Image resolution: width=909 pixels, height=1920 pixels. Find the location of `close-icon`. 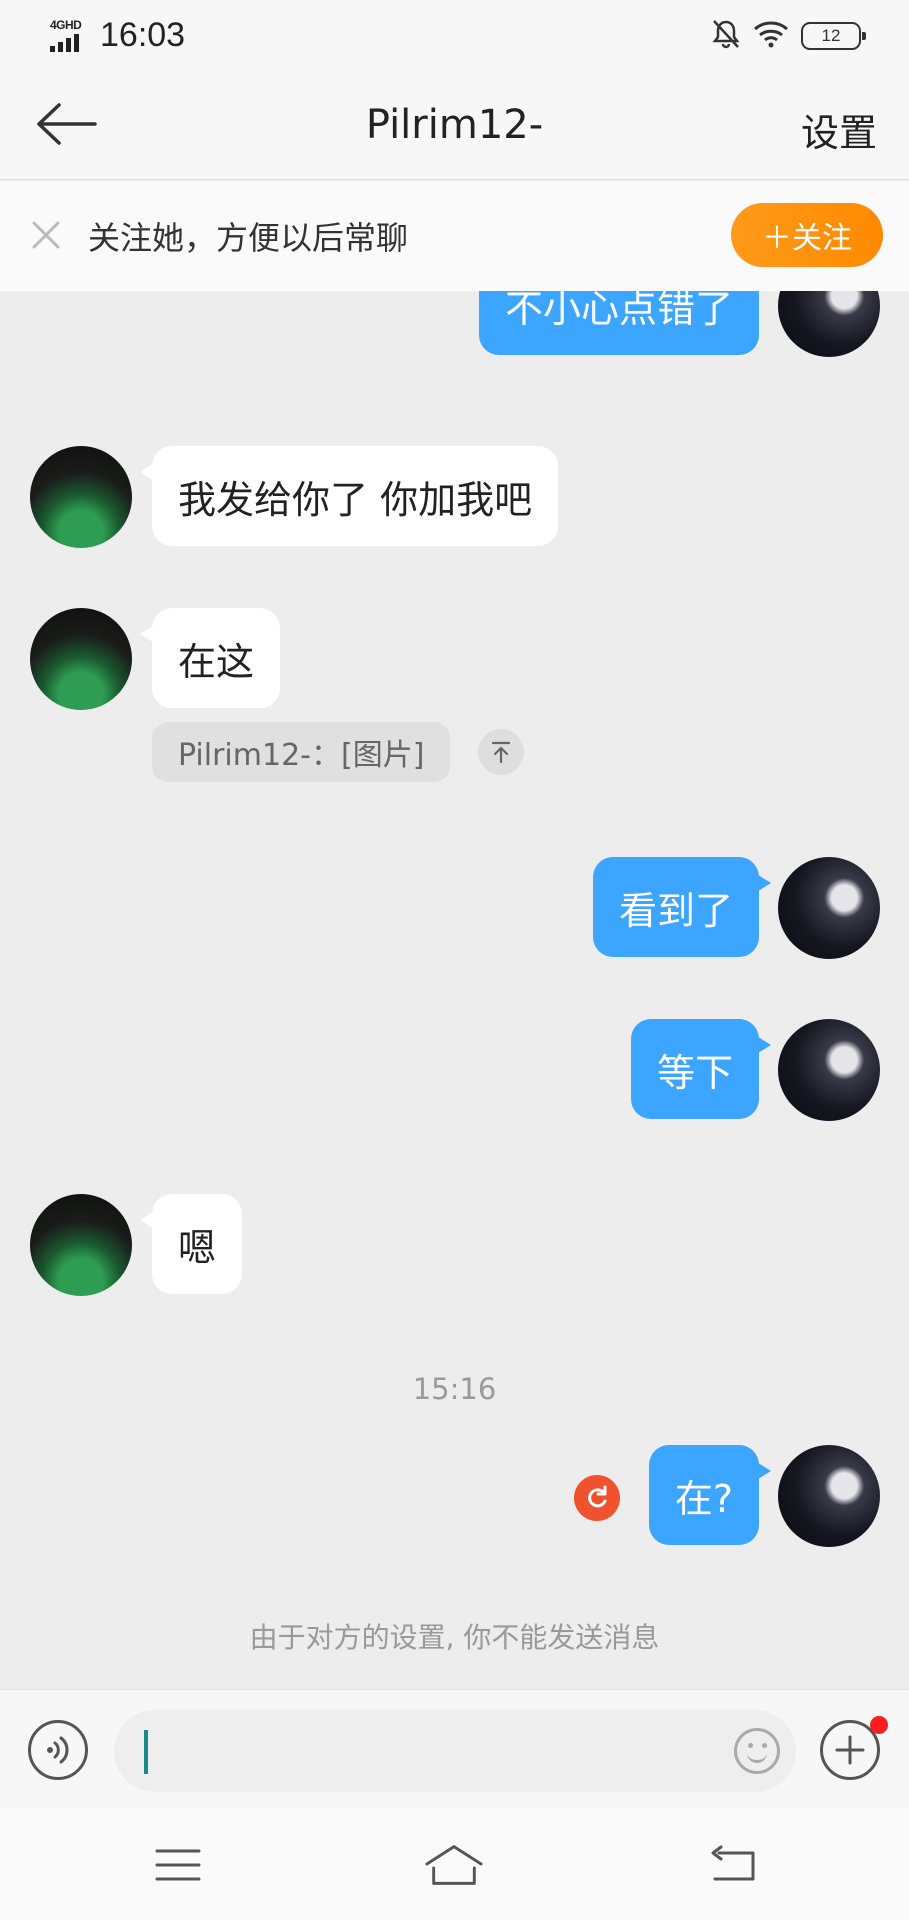

close-icon is located at coordinates (46, 235).